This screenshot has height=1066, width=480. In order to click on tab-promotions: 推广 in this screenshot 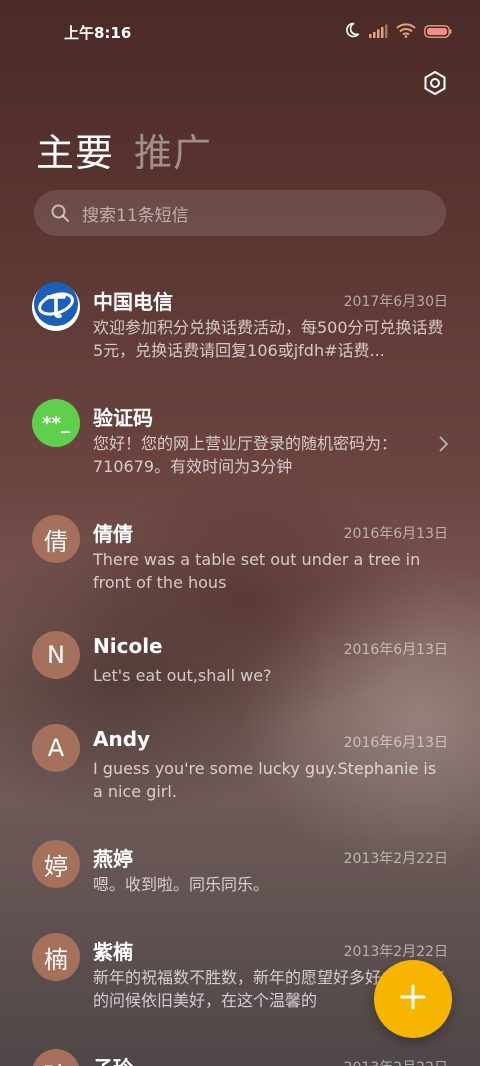, I will do `click(173, 149)`.